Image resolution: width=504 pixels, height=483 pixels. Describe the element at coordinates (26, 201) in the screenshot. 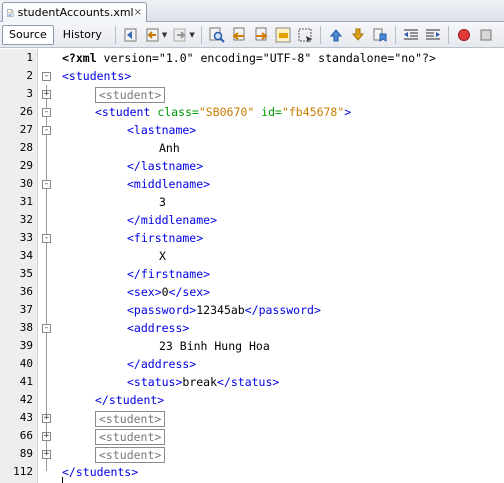

I see `line-number: 31` at that location.